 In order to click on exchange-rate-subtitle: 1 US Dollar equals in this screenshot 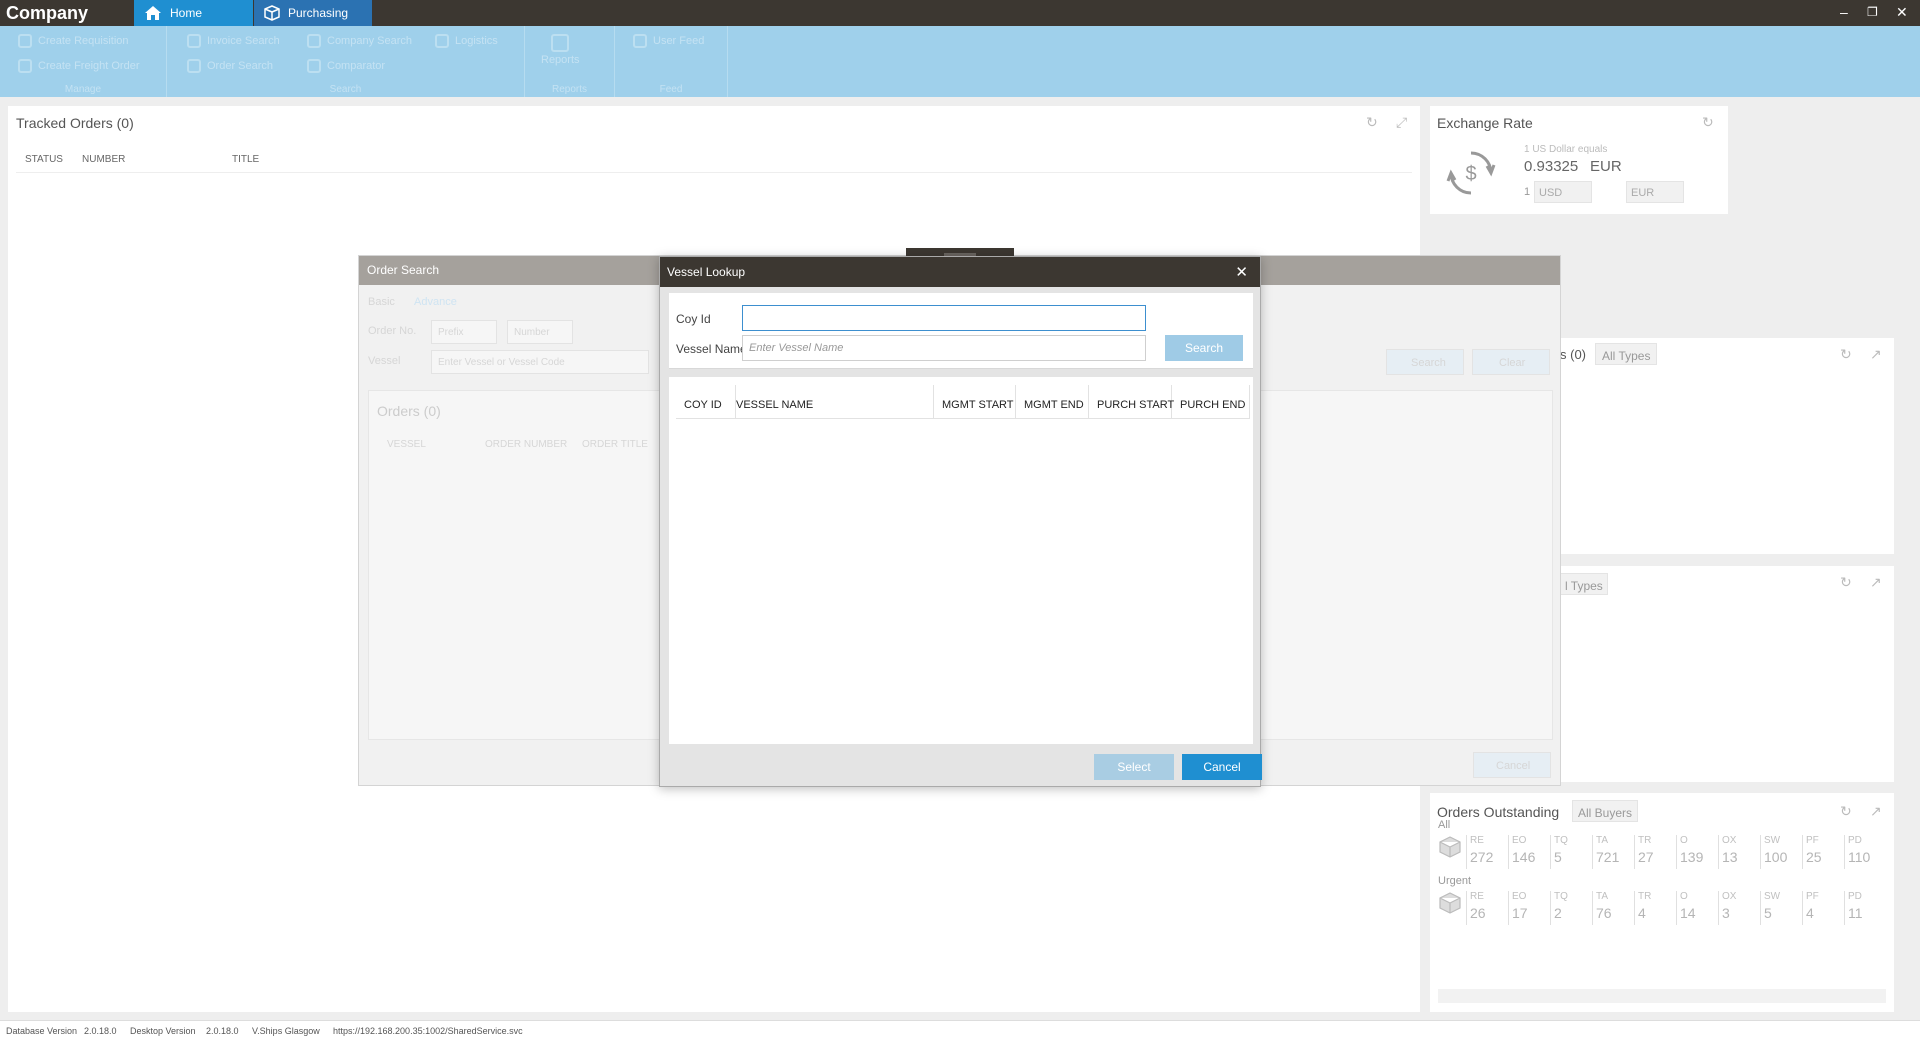, I will do `click(1566, 149)`.